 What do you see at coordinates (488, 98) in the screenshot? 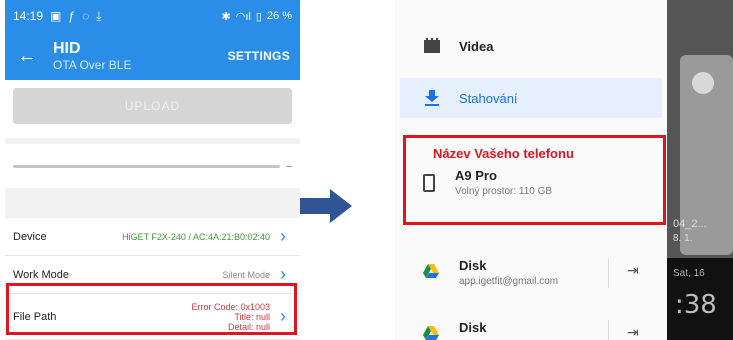
I see `drawer-item-label: Stahování` at bounding box center [488, 98].